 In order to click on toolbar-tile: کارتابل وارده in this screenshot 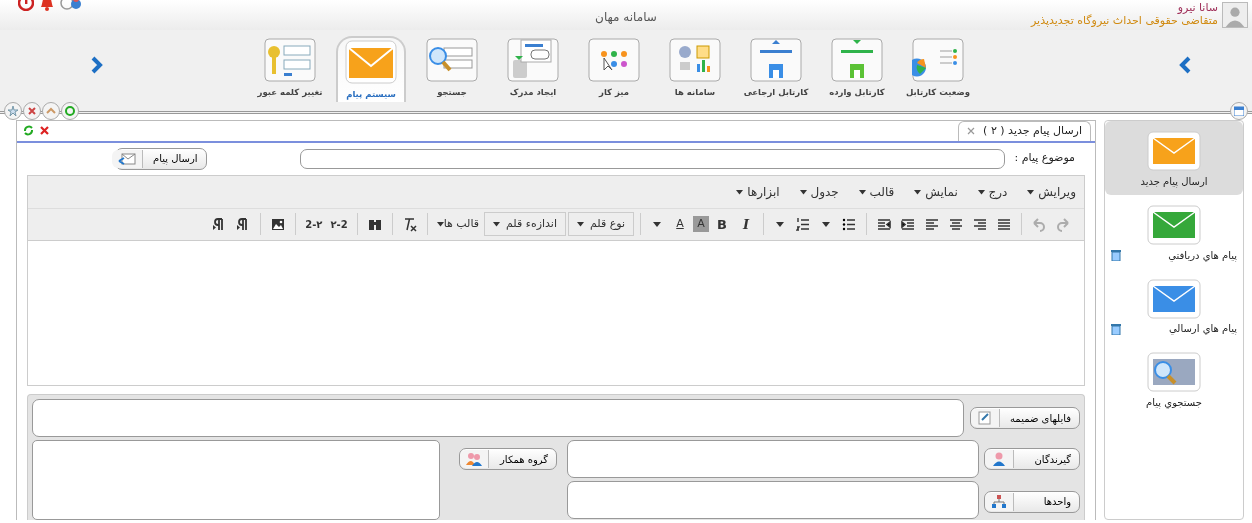, I will do `click(857, 66)`.